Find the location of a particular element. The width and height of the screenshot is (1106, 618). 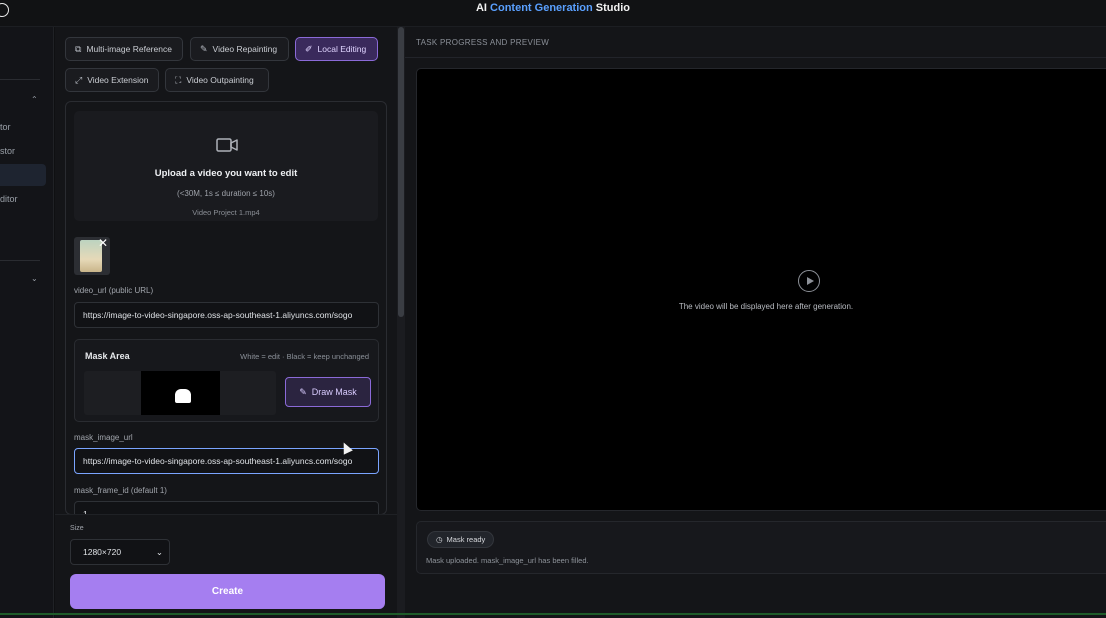

tab-label: Multi-image Reference is located at coordinates (129, 49).